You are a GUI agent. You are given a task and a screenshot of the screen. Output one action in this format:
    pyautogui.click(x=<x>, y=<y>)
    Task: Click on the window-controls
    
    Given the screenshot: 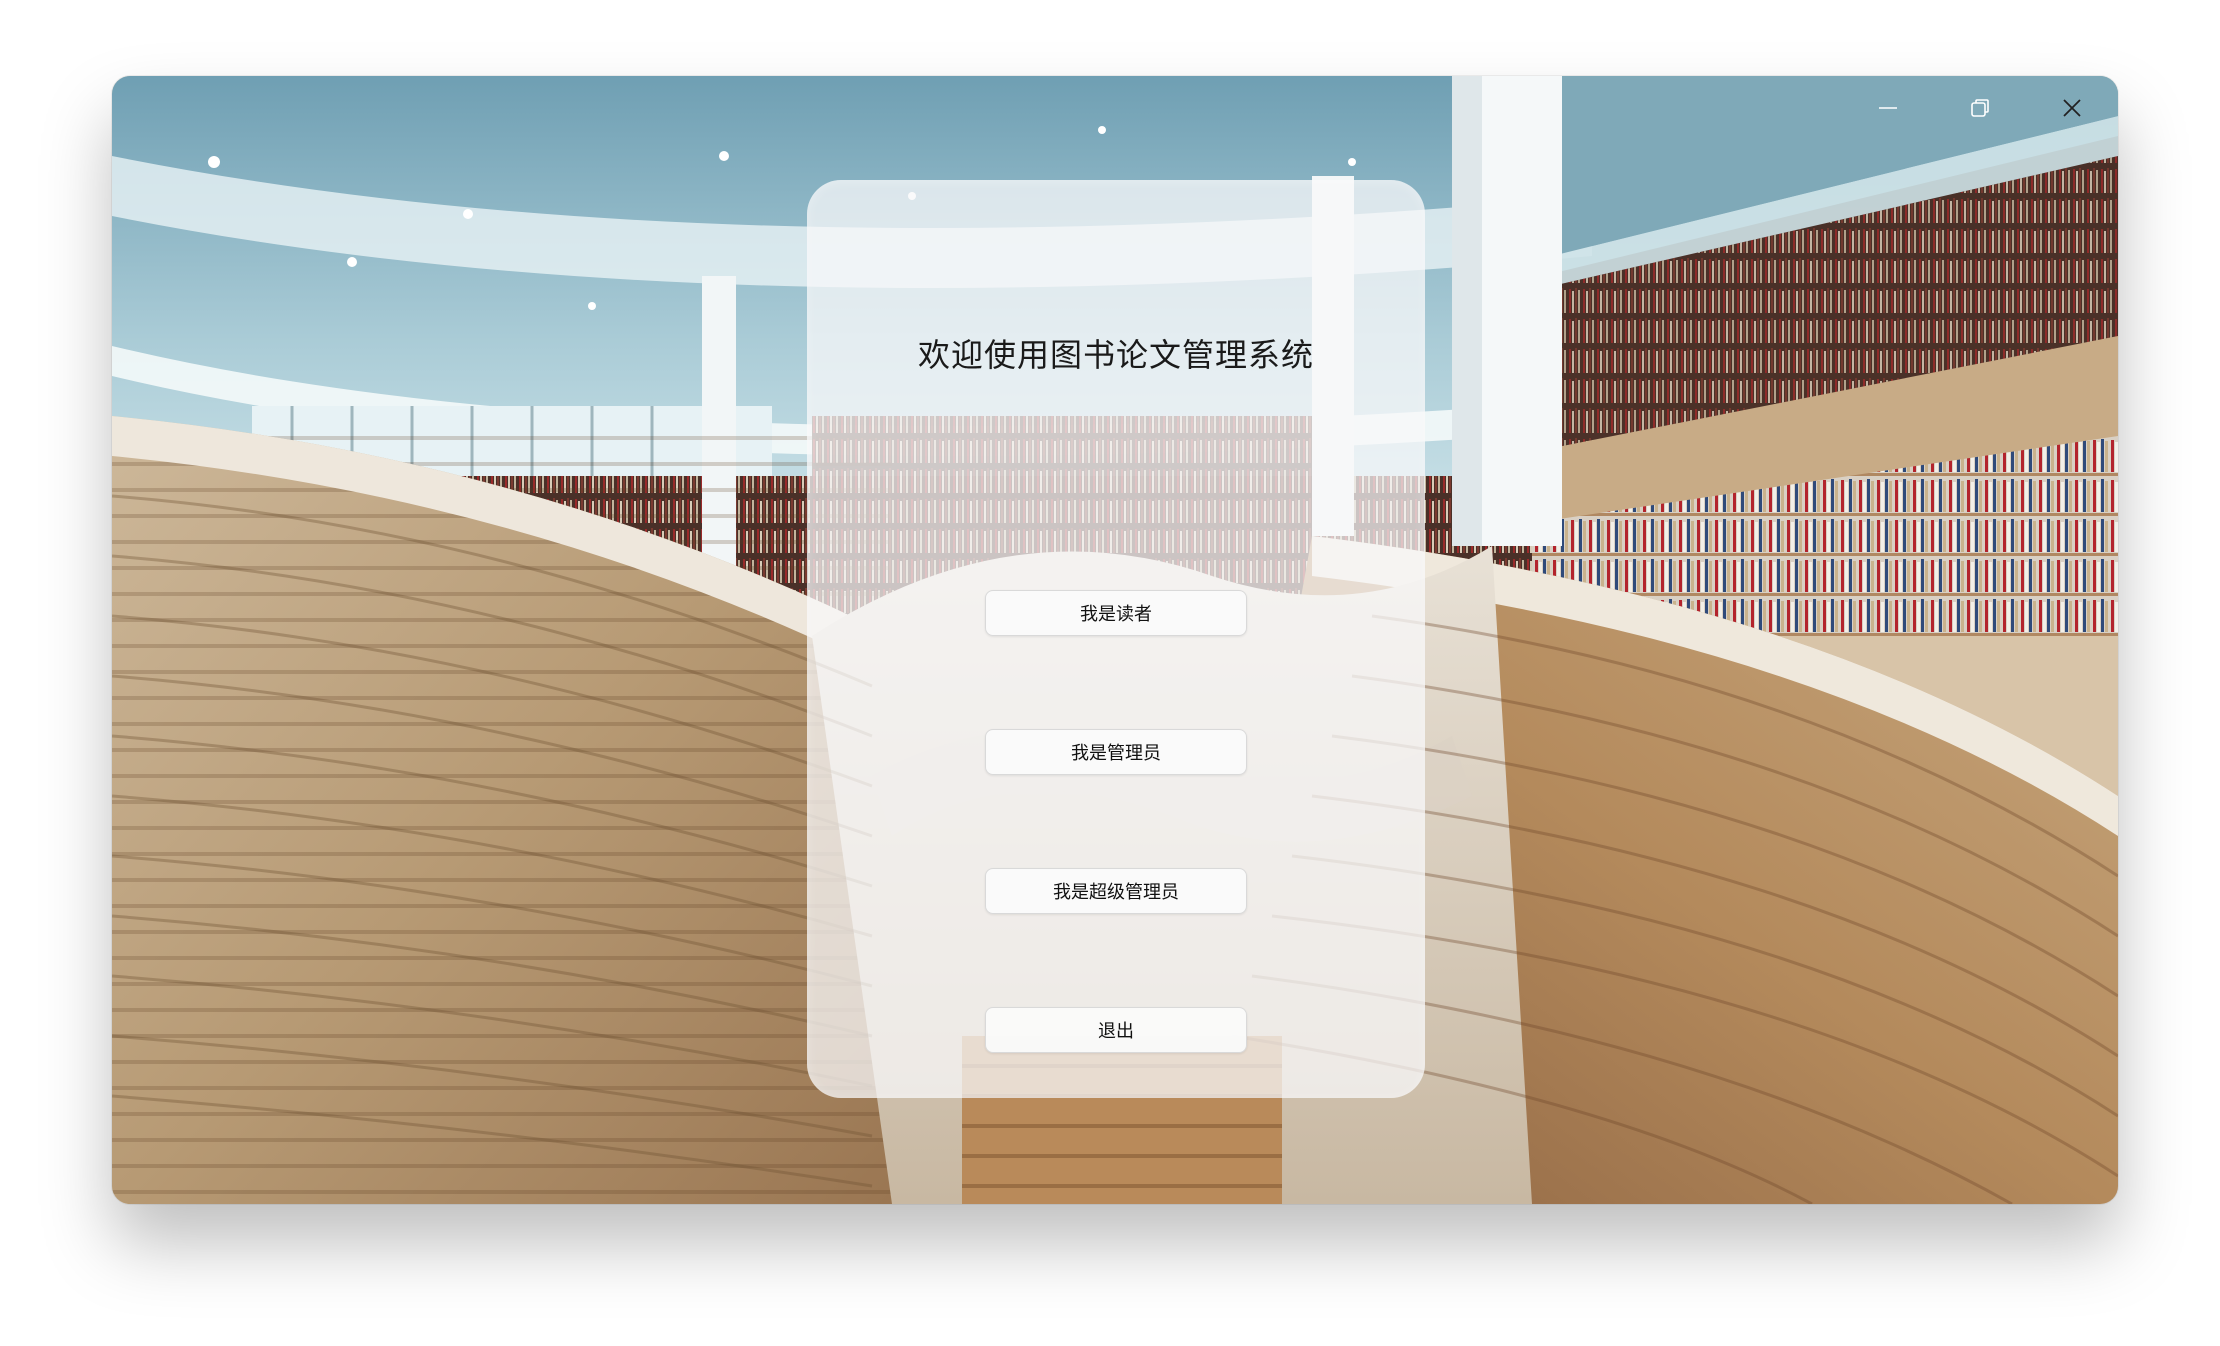 What is the action you would take?
    pyautogui.click(x=1980, y=108)
    